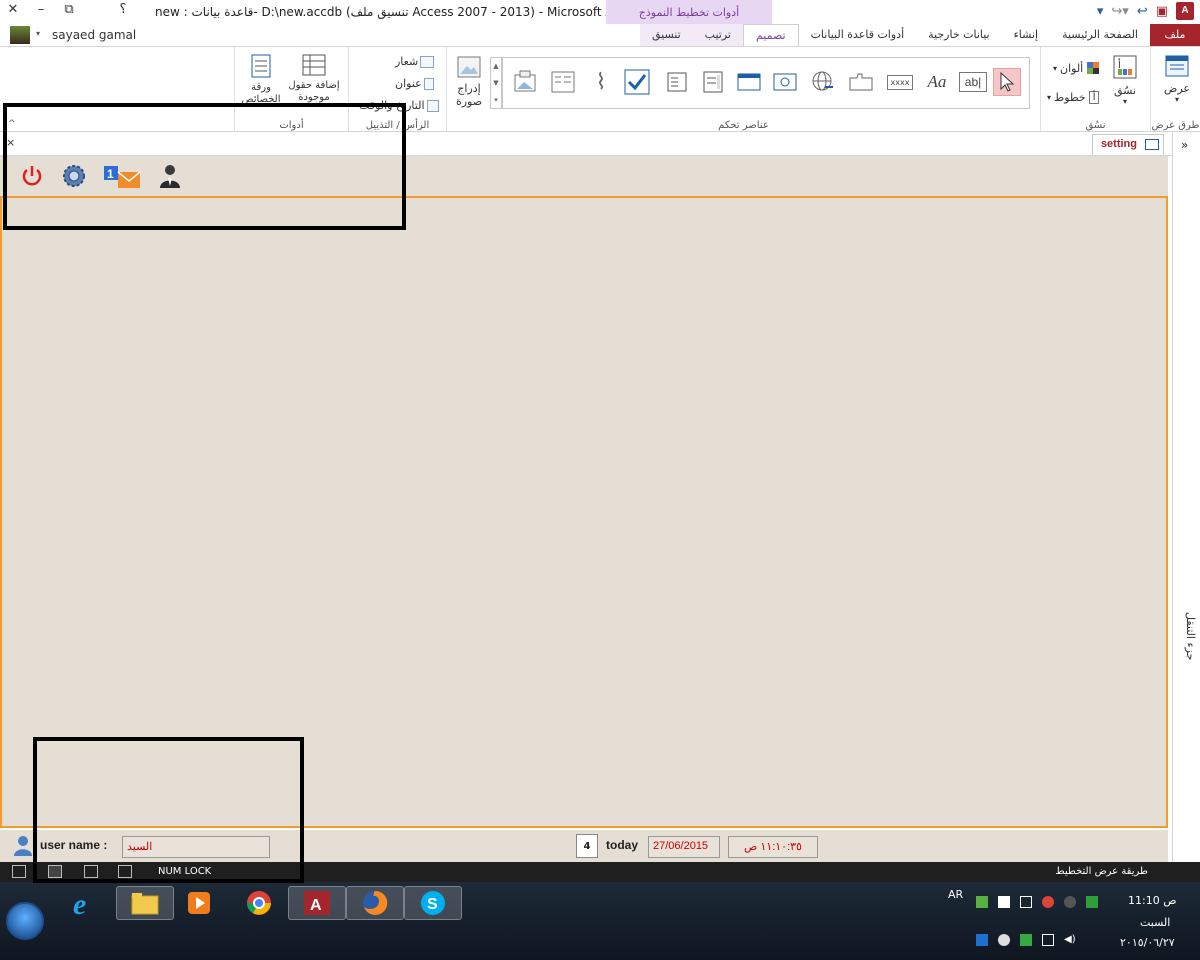 The width and height of the screenshot is (1200, 960). Describe the element at coordinates (785, 82) in the screenshot. I see `web-browser-control-icon` at that location.